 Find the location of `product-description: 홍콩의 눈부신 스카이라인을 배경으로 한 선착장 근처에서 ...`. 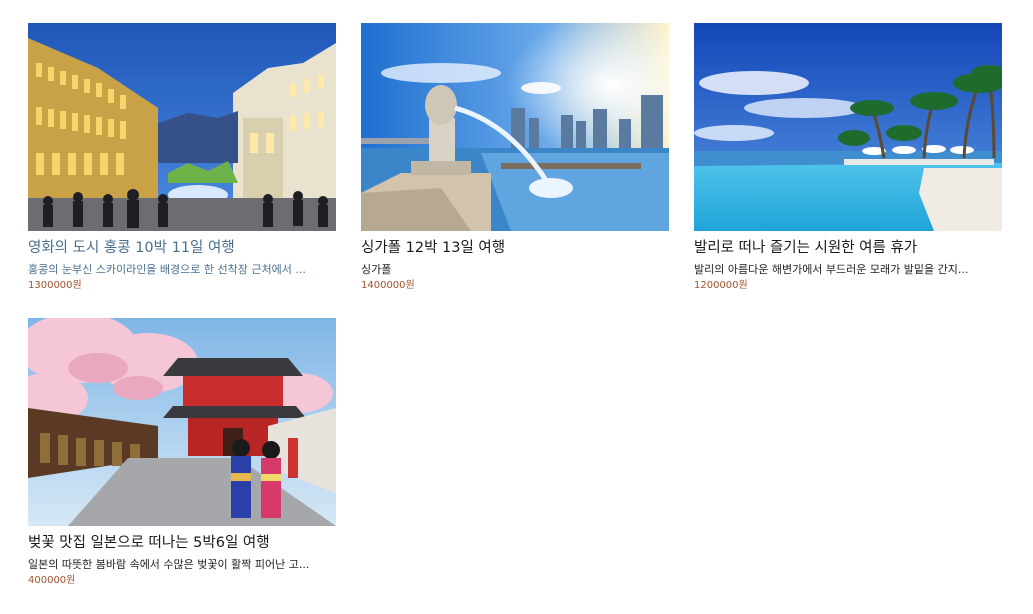

product-description: 홍콩의 눈부신 스카이라인을 배경으로 한 선착장 근처에서 ... is located at coordinates (167, 269).